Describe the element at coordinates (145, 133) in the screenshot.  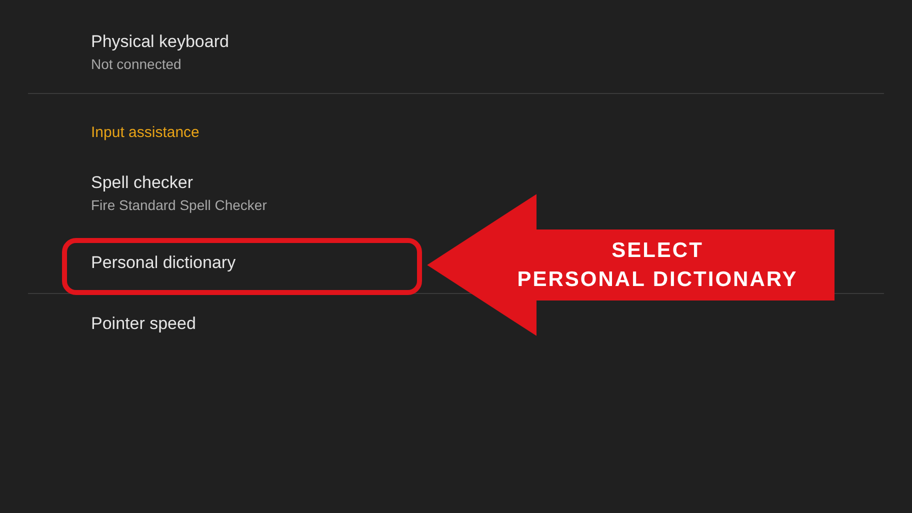
I see `section-header: Input assistance` at that location.